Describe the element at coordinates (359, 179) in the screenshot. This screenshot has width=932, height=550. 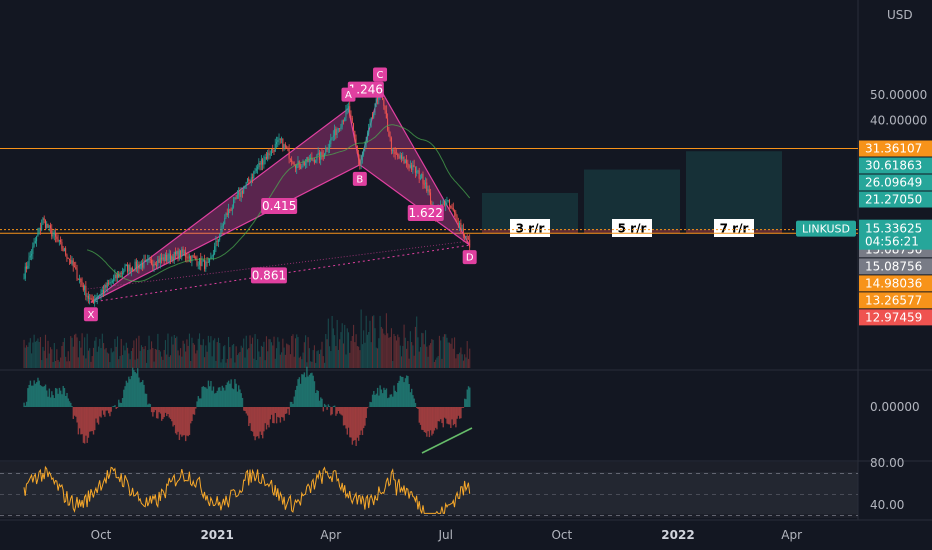
I see `point-label-text: B` at that location.